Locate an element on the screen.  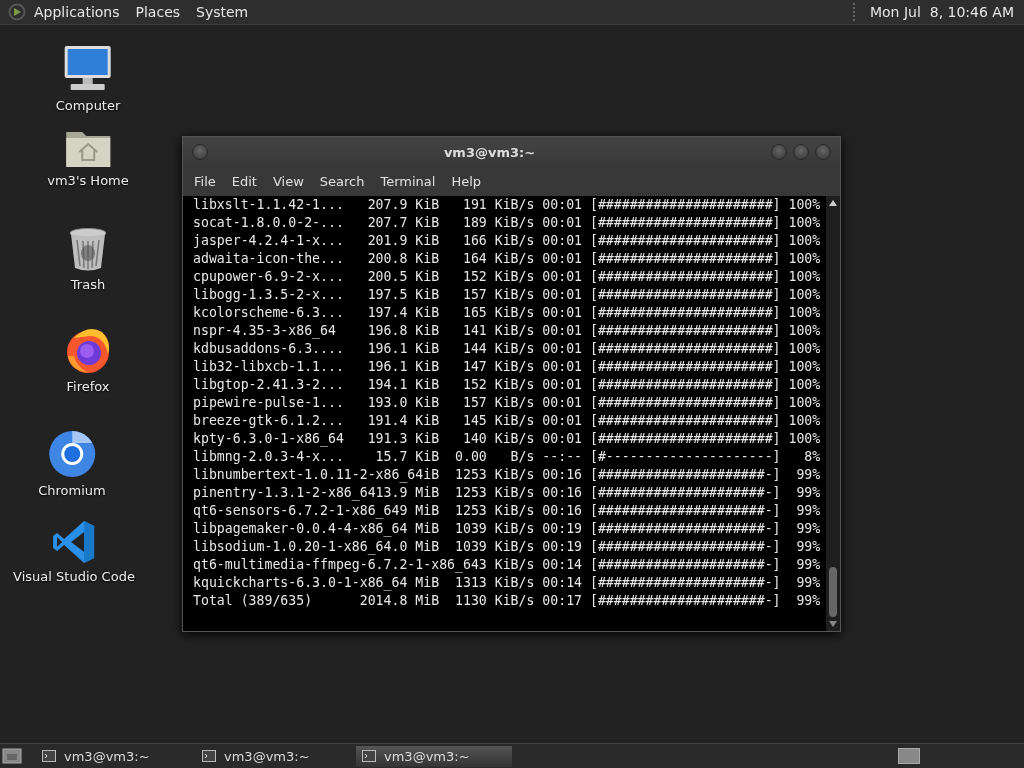
trash-icon is located at coordinates (88, 250).